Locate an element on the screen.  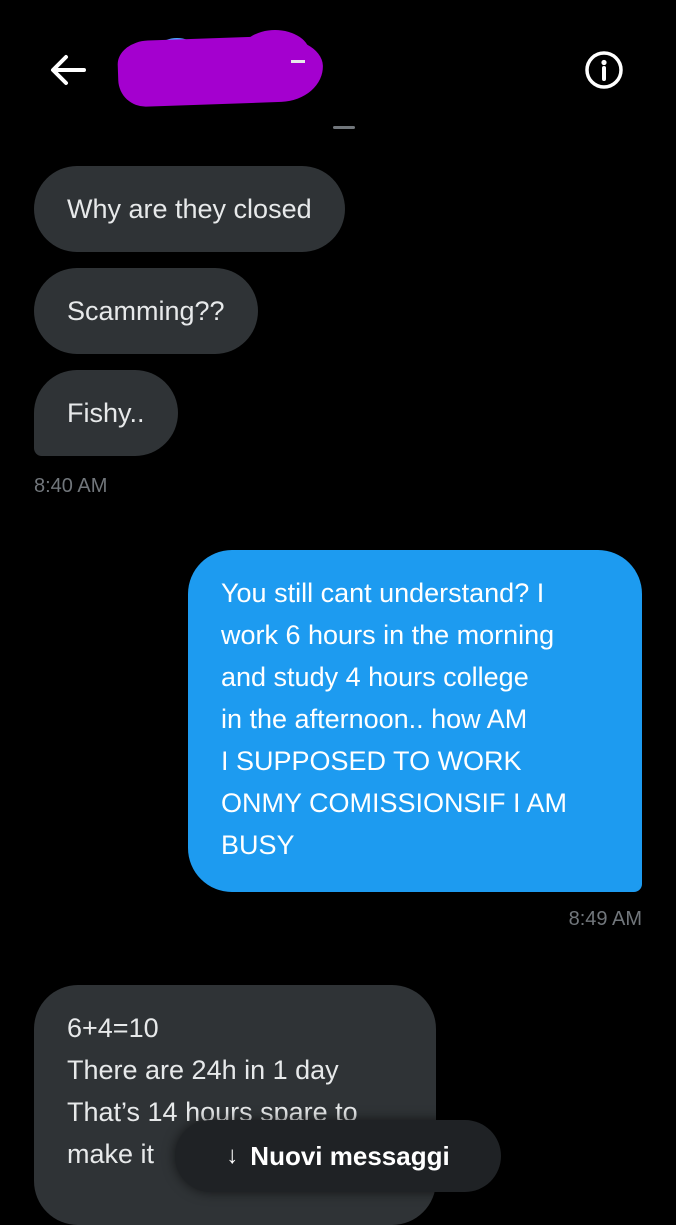
message-line: There are 24h in 1 day is located at coordinates (203, 1070).